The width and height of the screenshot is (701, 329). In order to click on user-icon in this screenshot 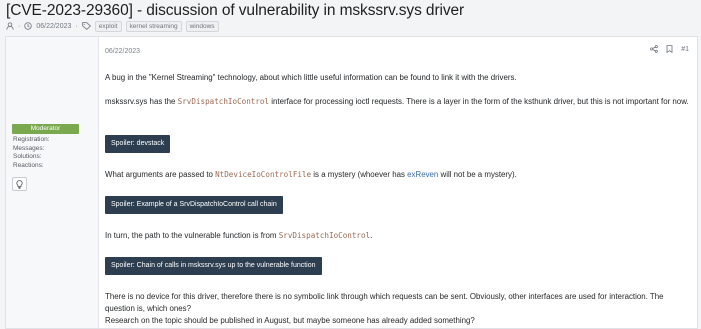, I will do `click(10, 26)`.